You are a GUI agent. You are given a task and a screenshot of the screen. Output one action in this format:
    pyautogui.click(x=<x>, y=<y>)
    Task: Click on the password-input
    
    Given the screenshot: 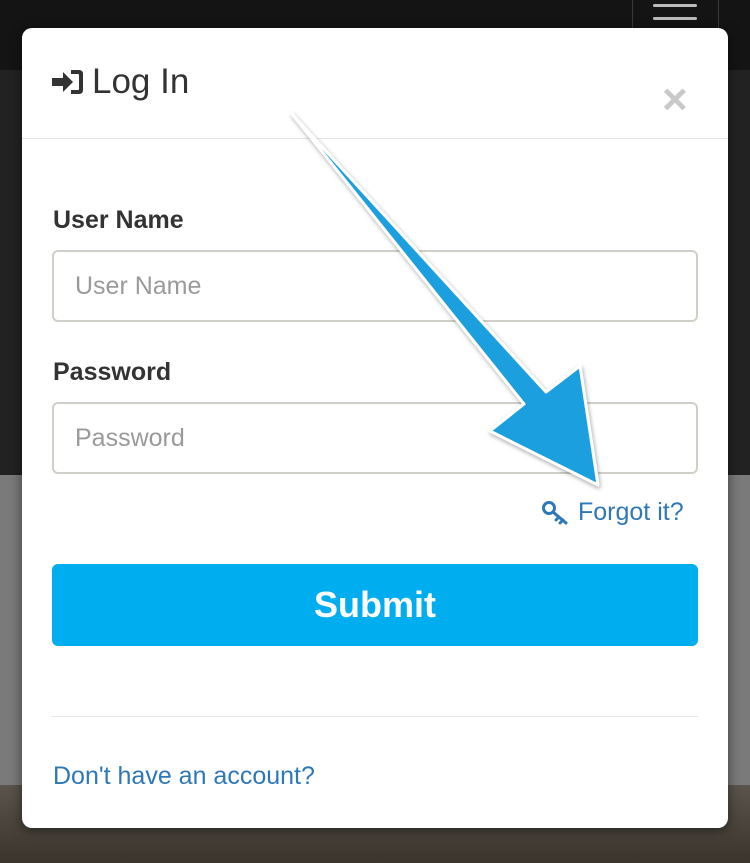 What is the action you would take?
    pyautogui.click(x=375, y=438)
    